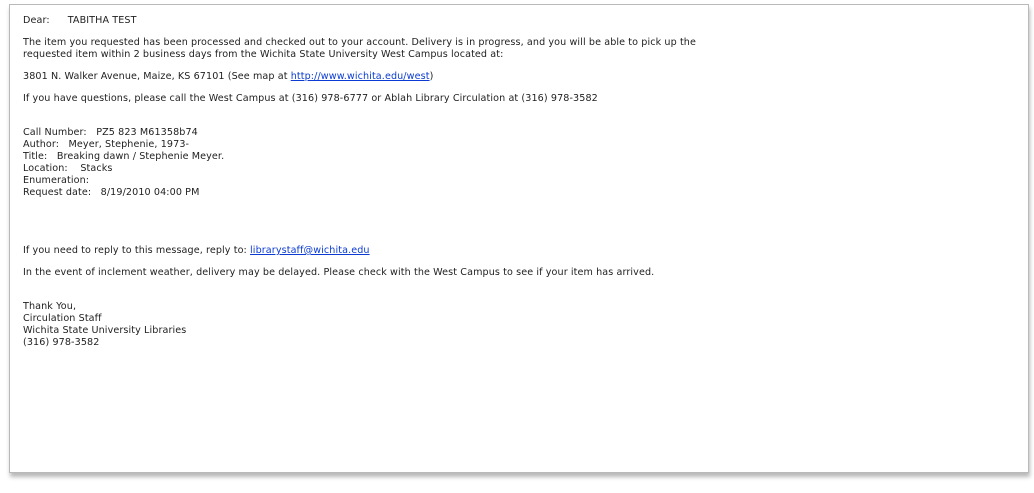 The image size is (1034, 493). Describe the element at coordinates (523, 145) in the screenshot. I see `author-row: Author: Meyer, Stephenie, 1973-` at that location.